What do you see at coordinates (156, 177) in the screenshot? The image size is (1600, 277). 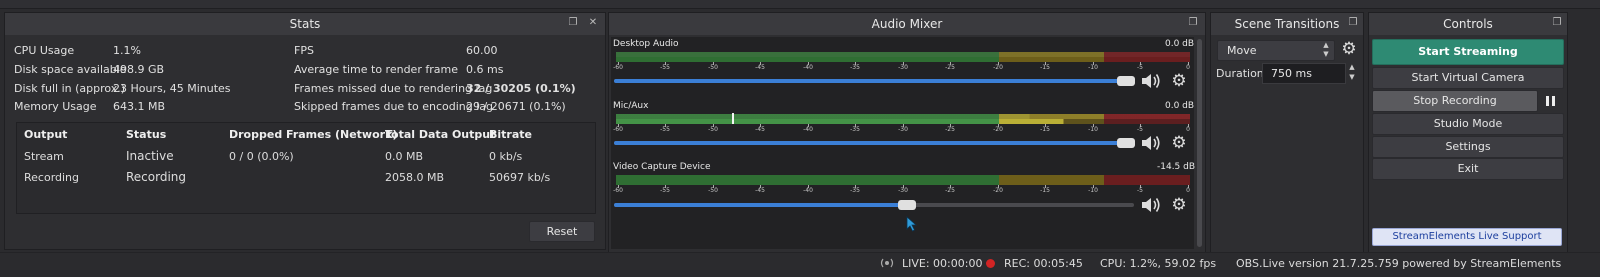 I see `row-recording-status: Recording` at bounding box center [156, 177].